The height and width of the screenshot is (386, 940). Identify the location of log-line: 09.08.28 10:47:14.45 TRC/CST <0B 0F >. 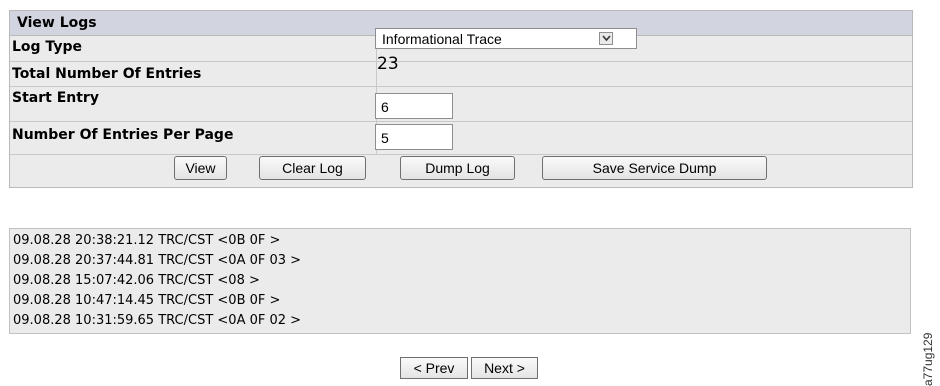
(147, 300).